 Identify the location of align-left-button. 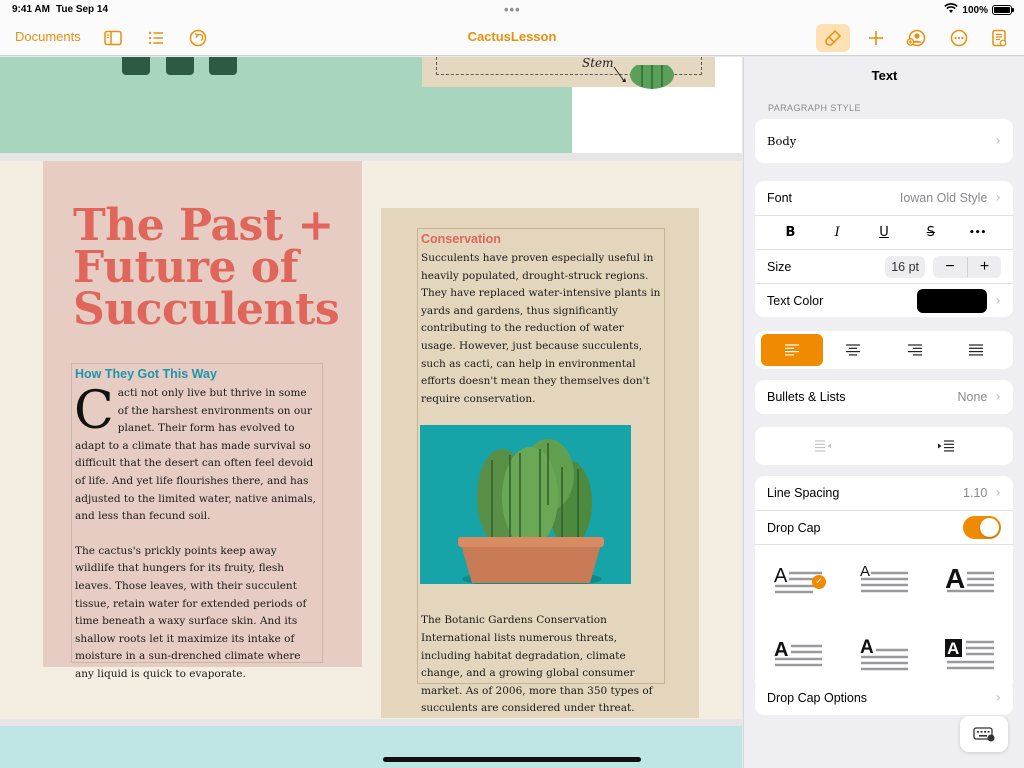
(792, 350).